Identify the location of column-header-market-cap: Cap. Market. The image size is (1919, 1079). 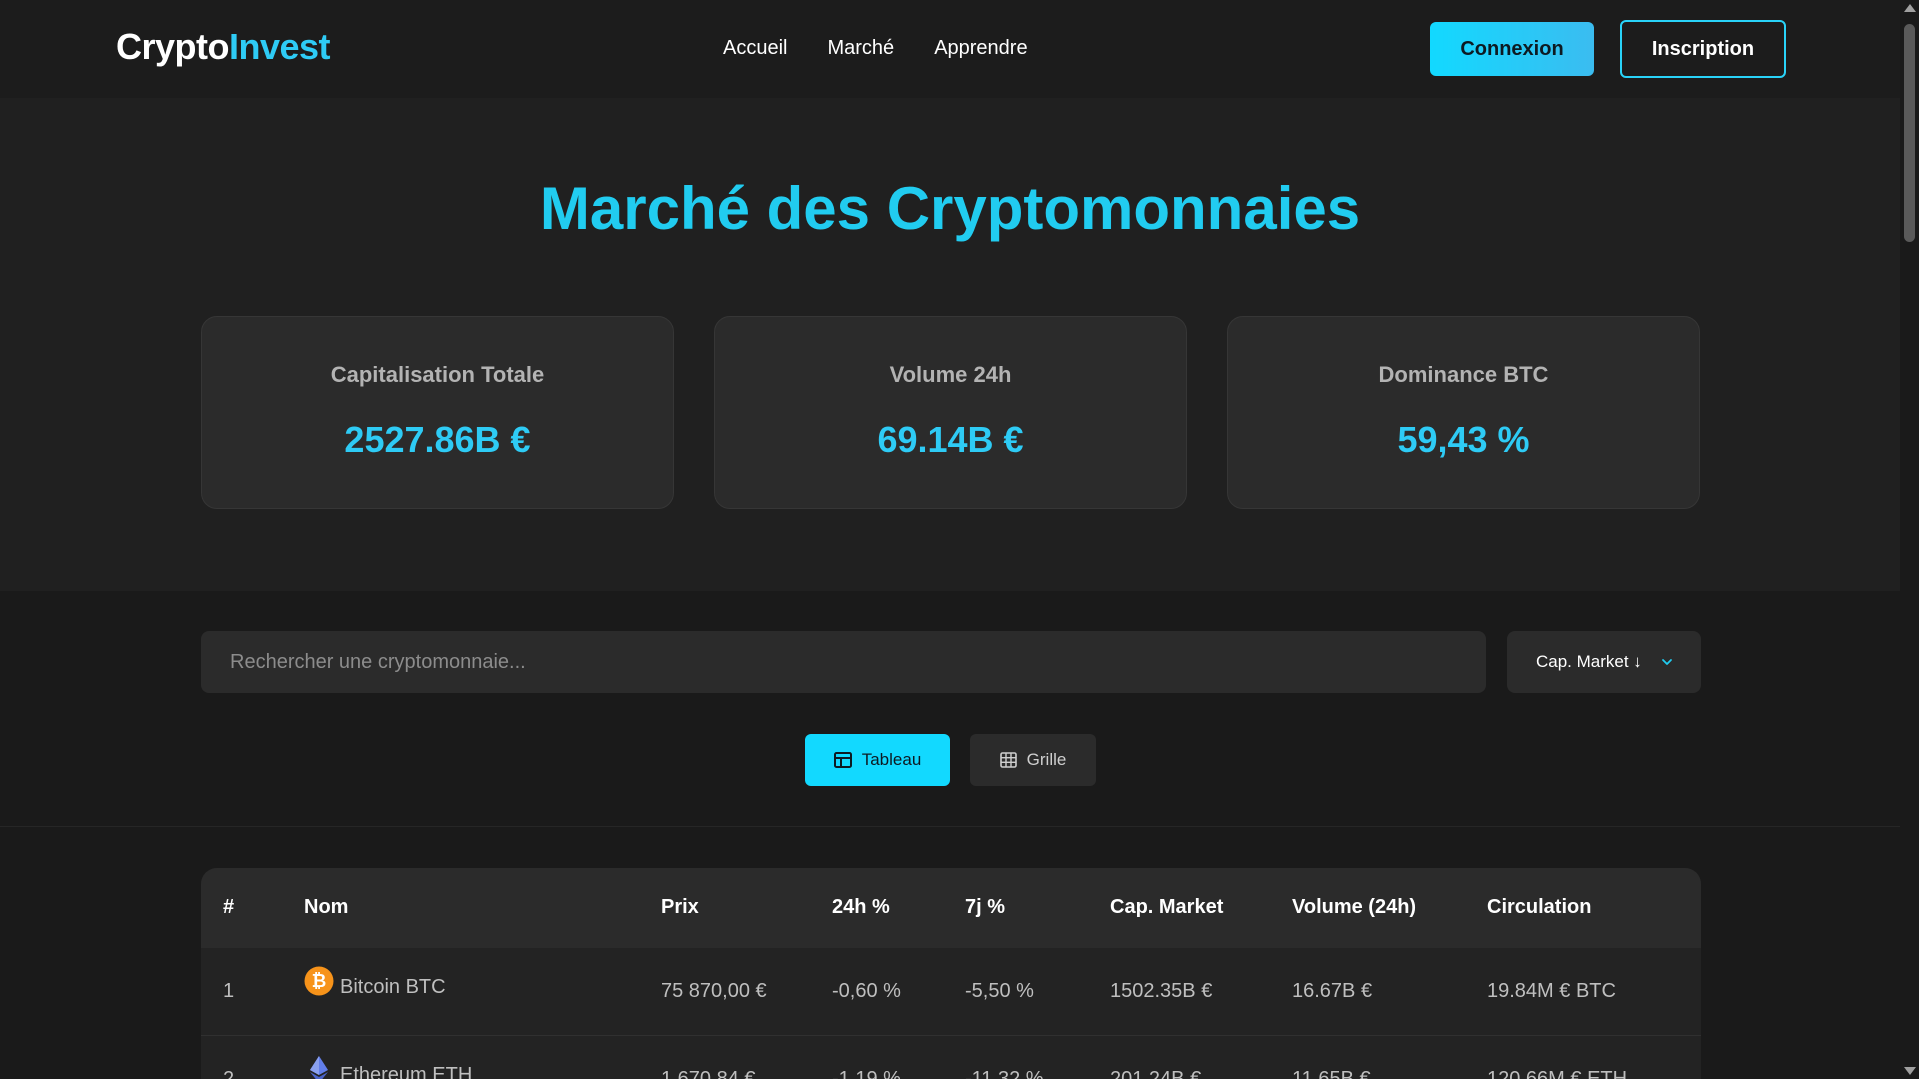
(1166, 907).